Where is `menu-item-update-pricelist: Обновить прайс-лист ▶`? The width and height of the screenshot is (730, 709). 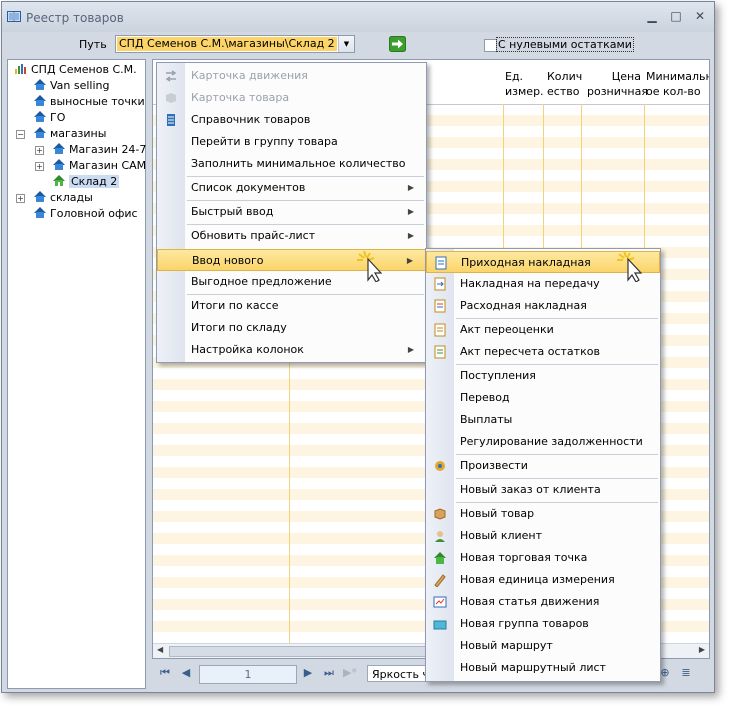 menu-item-update-pricelist: Обновить прайс-лист ▶ is located at coordinates (291, 236).